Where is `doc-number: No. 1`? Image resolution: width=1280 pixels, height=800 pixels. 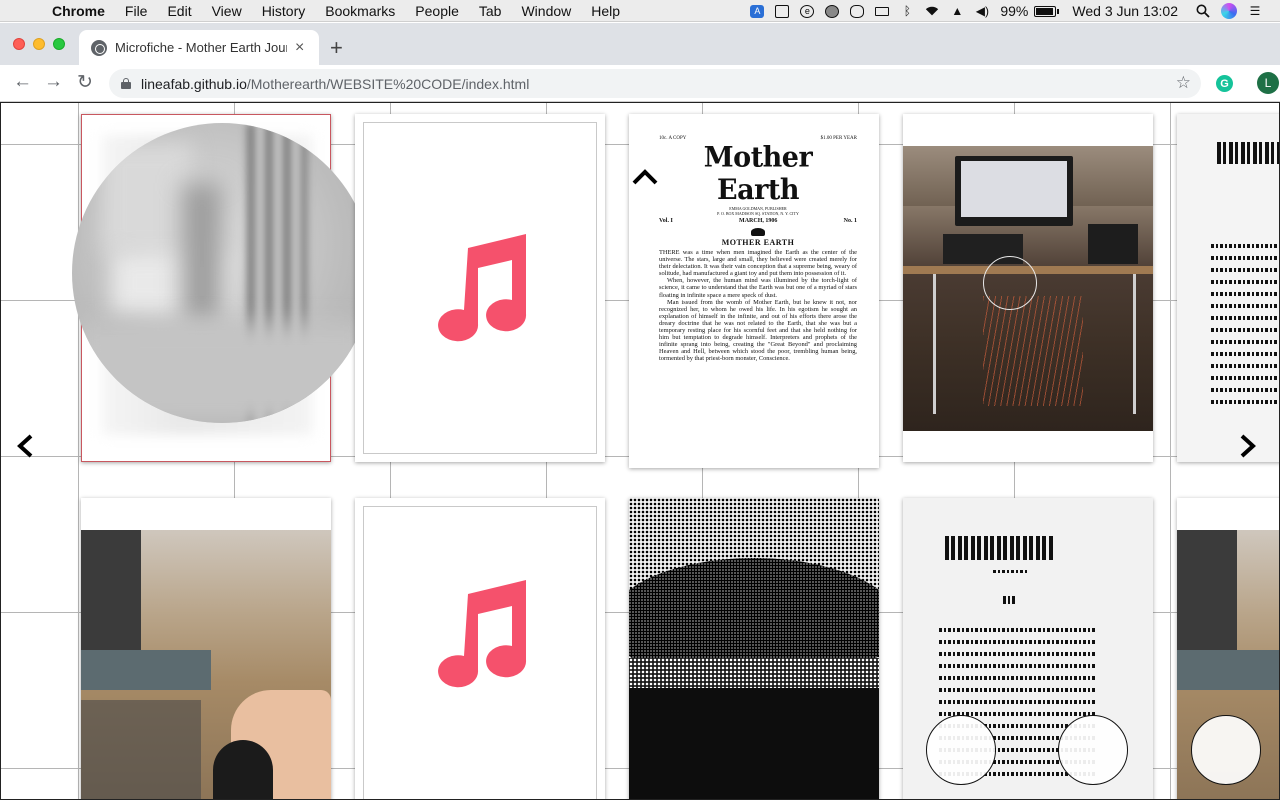 doc-number: No. 1 is located at coordinates (850, 221).